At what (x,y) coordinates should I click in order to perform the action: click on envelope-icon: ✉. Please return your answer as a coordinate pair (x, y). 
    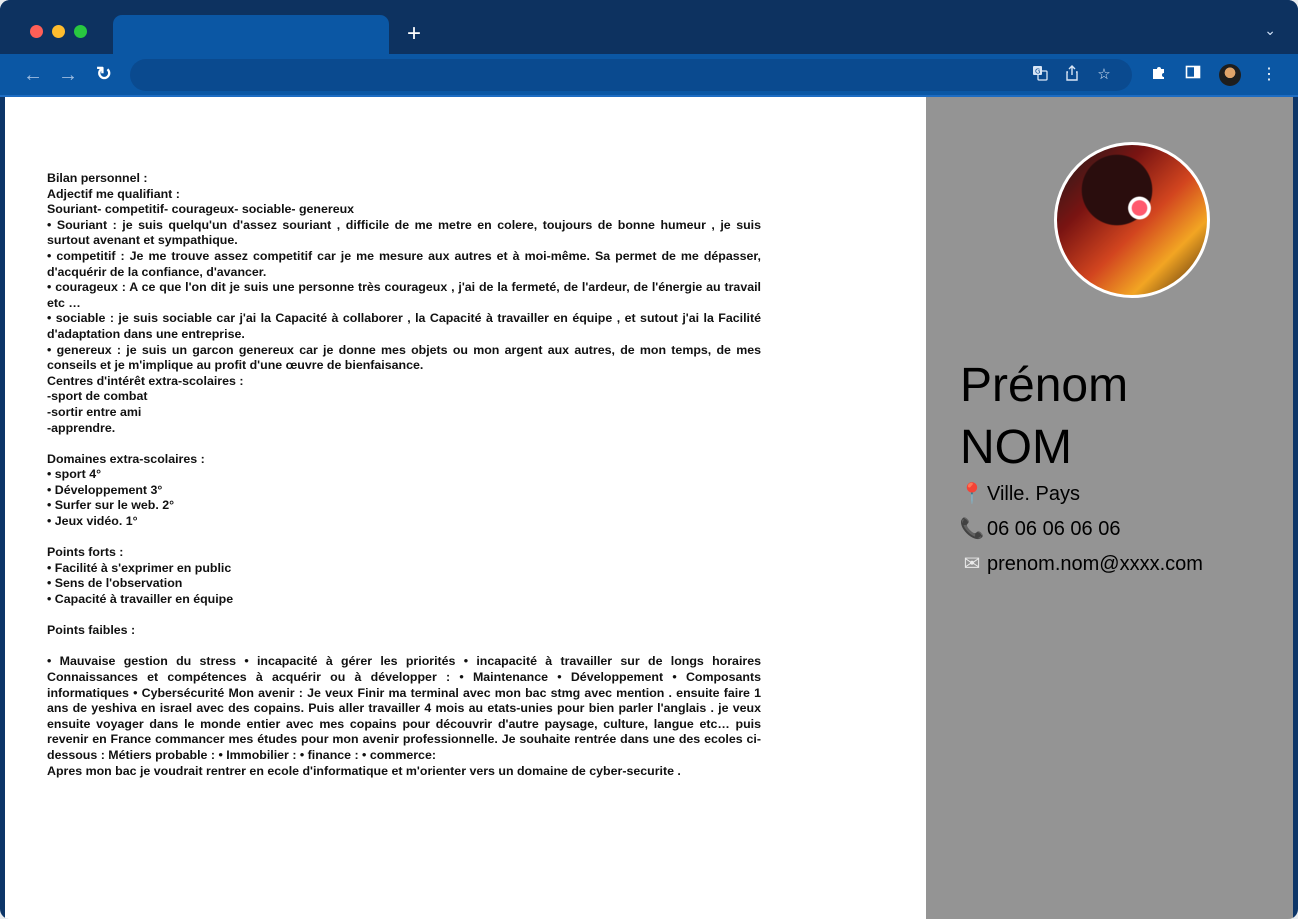
    Looking at the image, I should click on (972, 564).